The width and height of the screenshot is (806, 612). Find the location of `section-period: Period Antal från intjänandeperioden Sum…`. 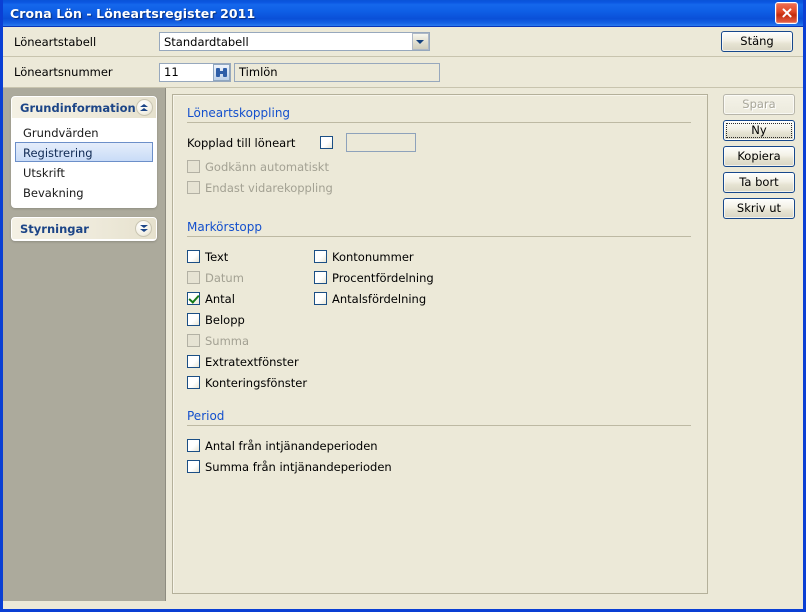

section-period: Period Antal från intjänandeperioden Sum… is located at coordinates (439, 443).